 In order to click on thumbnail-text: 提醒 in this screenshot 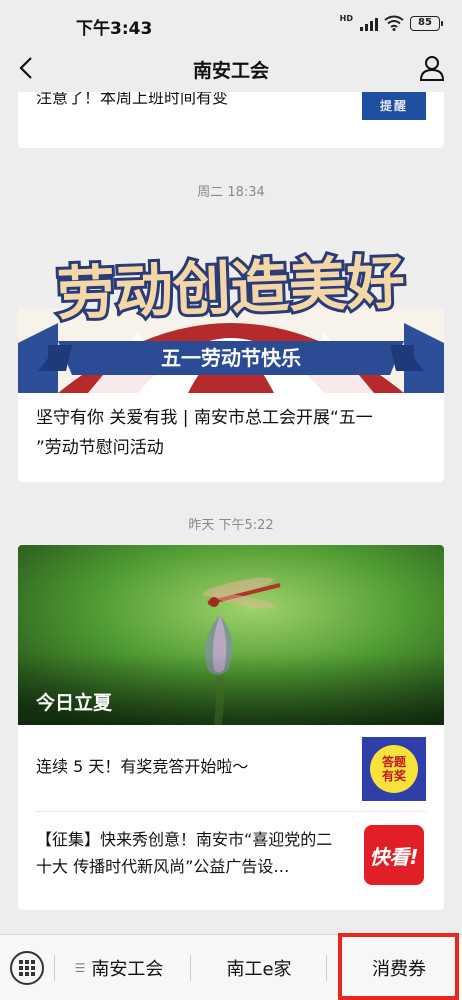, I will do `click(393, 106)`.